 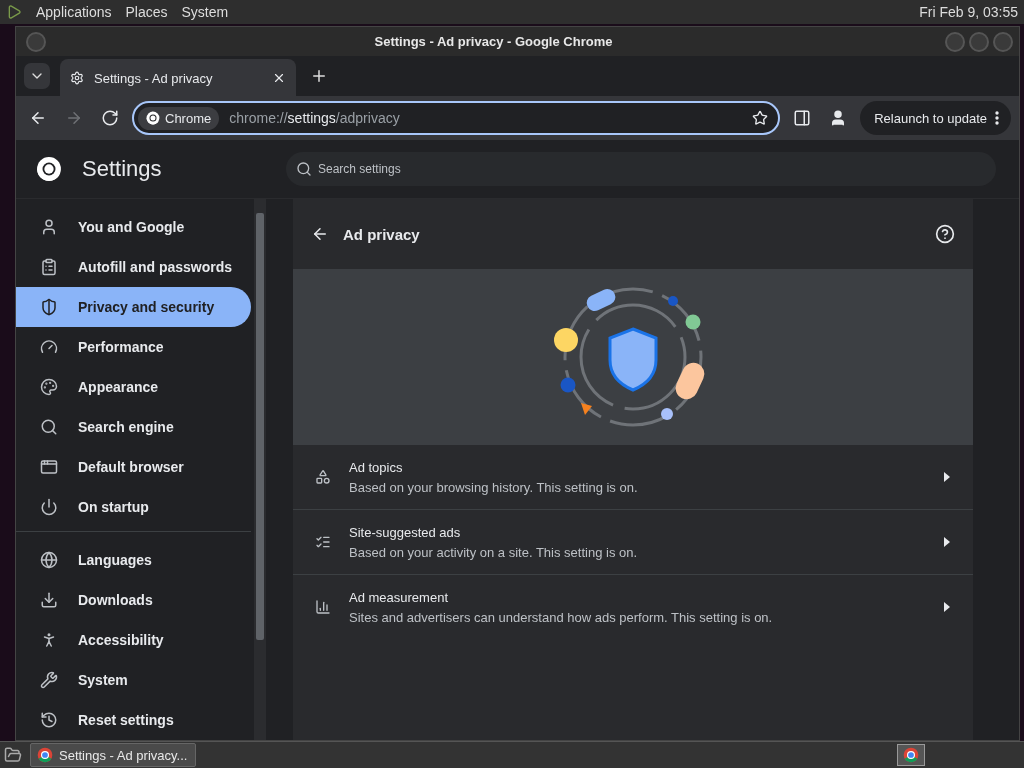 What do you see at coordinates (49, 600) in the screenshot?
I see `download-icon` at bounding box center [49, 600].